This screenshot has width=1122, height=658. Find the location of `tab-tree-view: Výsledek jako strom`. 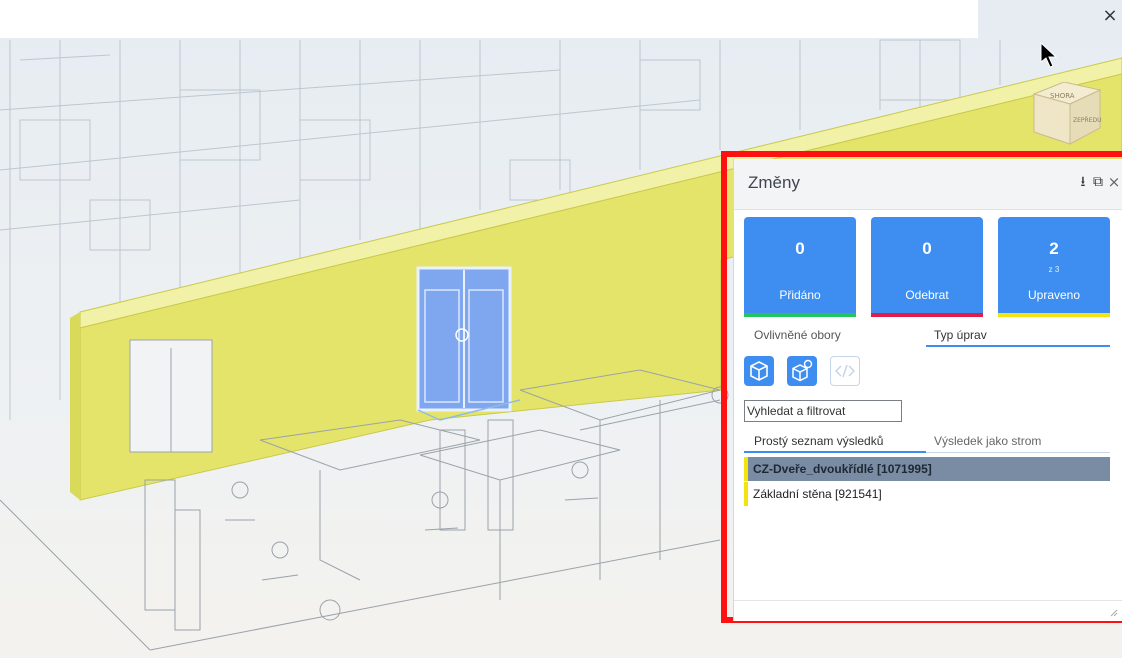

tab-tree-view: Výsledek jako strom is located at coordinates (987, 441).